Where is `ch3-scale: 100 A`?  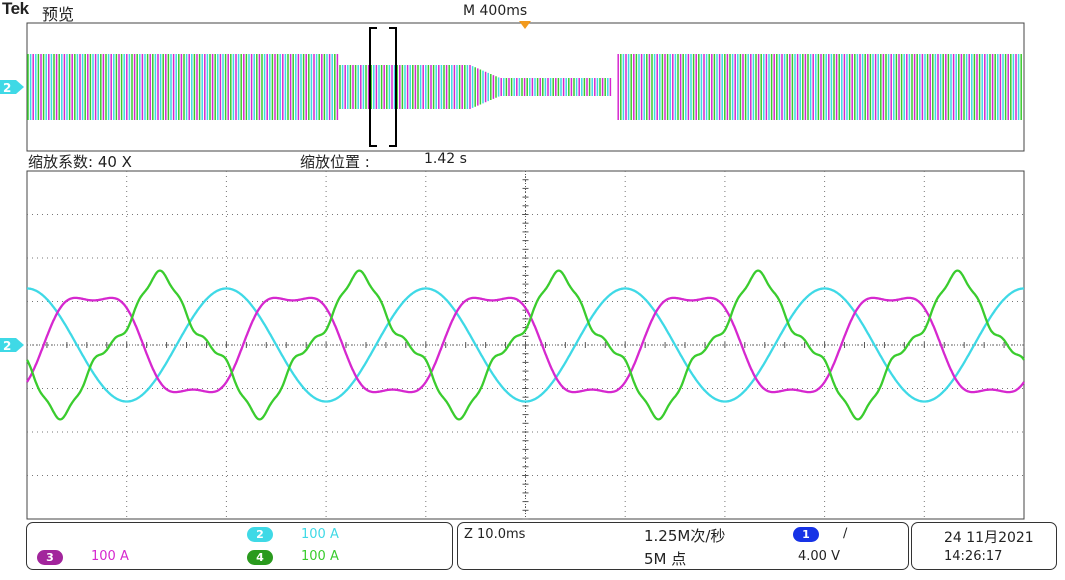
ch3-scale: 100 A is located at coordinates (110, 556).